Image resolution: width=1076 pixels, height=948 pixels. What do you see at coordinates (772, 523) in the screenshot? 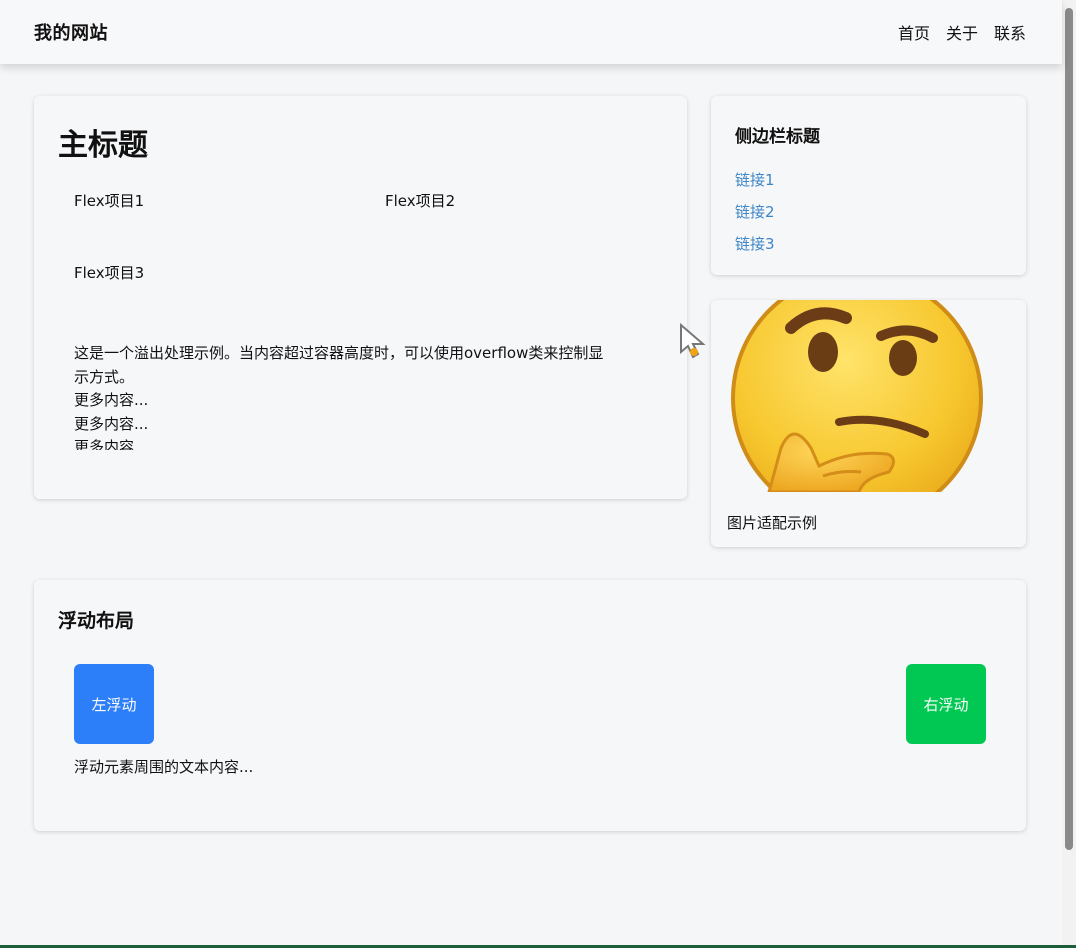
I see `image-caption: 图片适配示例` at bounding box center [772, 523].